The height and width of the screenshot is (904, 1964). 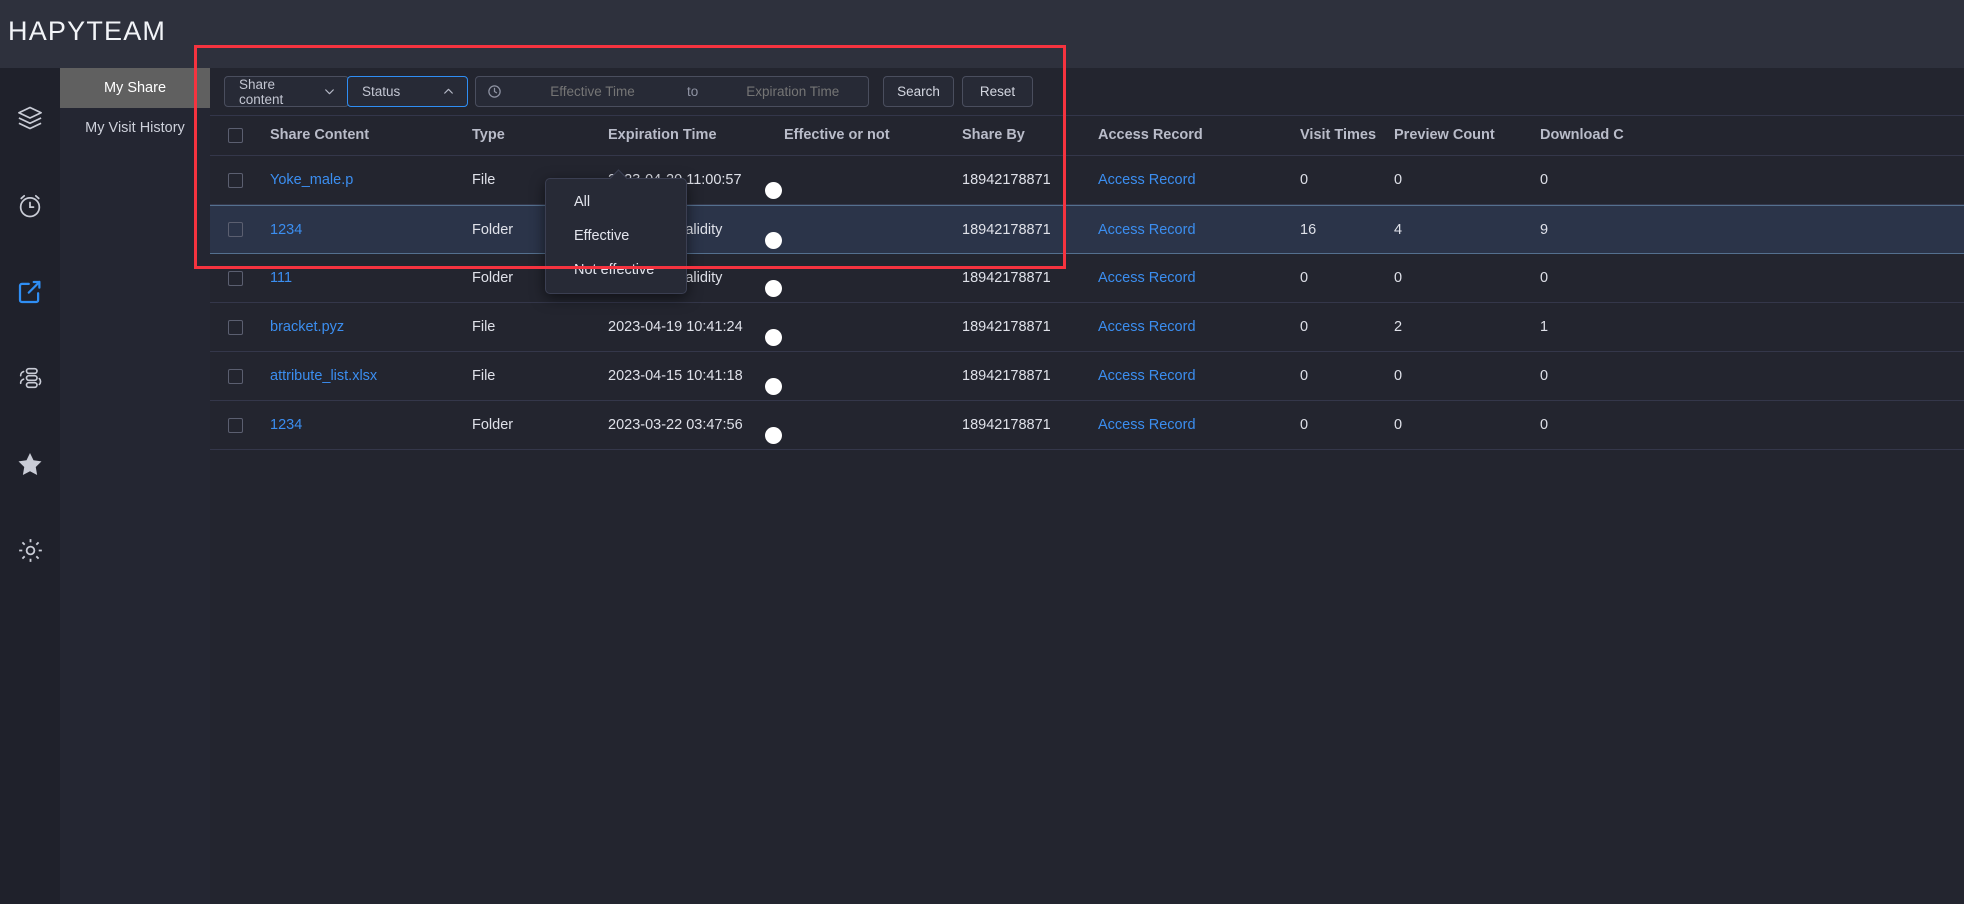 What do you see at coordinates (662, 135) in the screenshot?
I see `header-expiration-time: Expiration Time` at bounding box center [662, 135].